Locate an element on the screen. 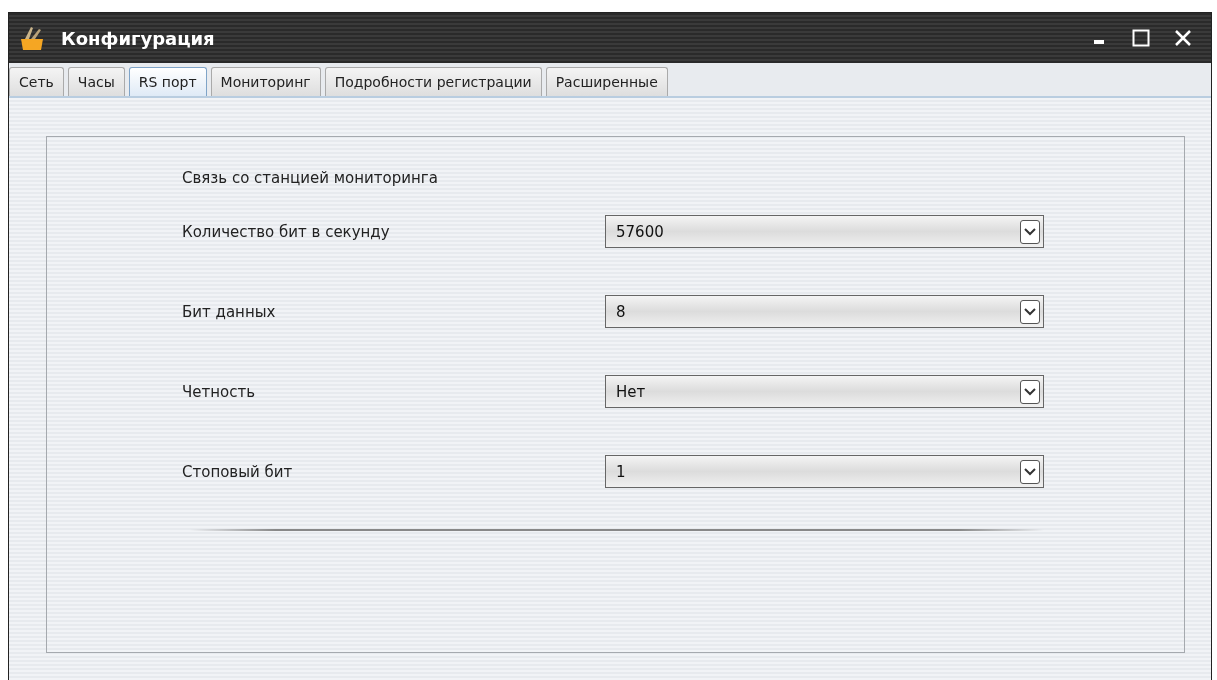 Image resolution: width=1217 pixels, height=680 pixels. tab: Подробности регистрации is located at coordinates (433, 81).